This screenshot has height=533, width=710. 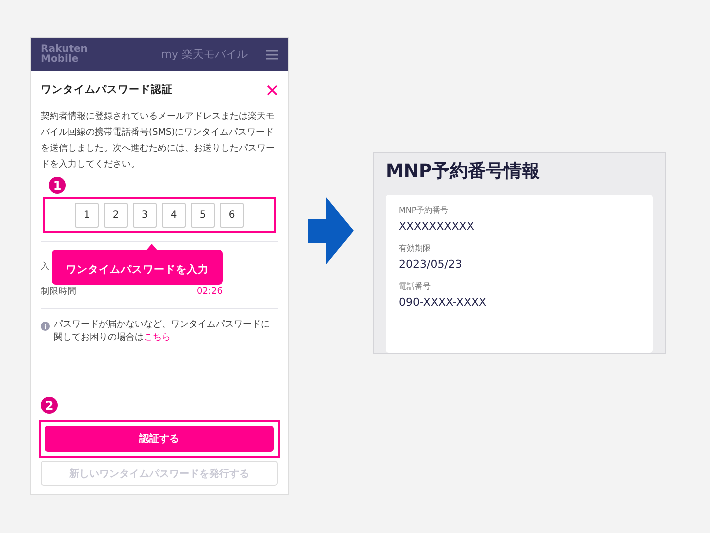 I want to click on code-digit-field: 3, so click(x=145, y=215).